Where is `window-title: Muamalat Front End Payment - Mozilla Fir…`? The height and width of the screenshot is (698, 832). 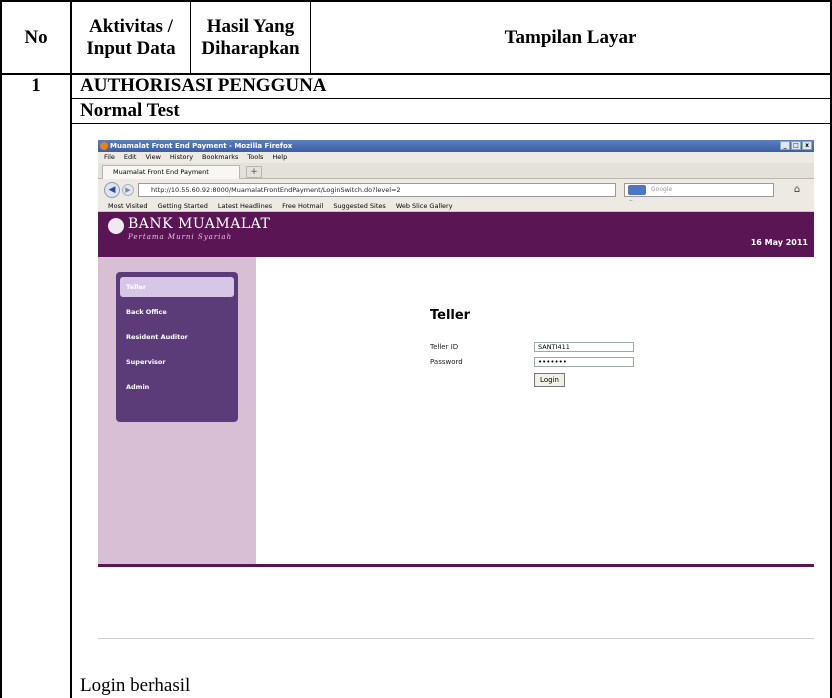 window-title: Muamalat Front End Payment - Mozilla Fir… is located at coordinates (201, 146).